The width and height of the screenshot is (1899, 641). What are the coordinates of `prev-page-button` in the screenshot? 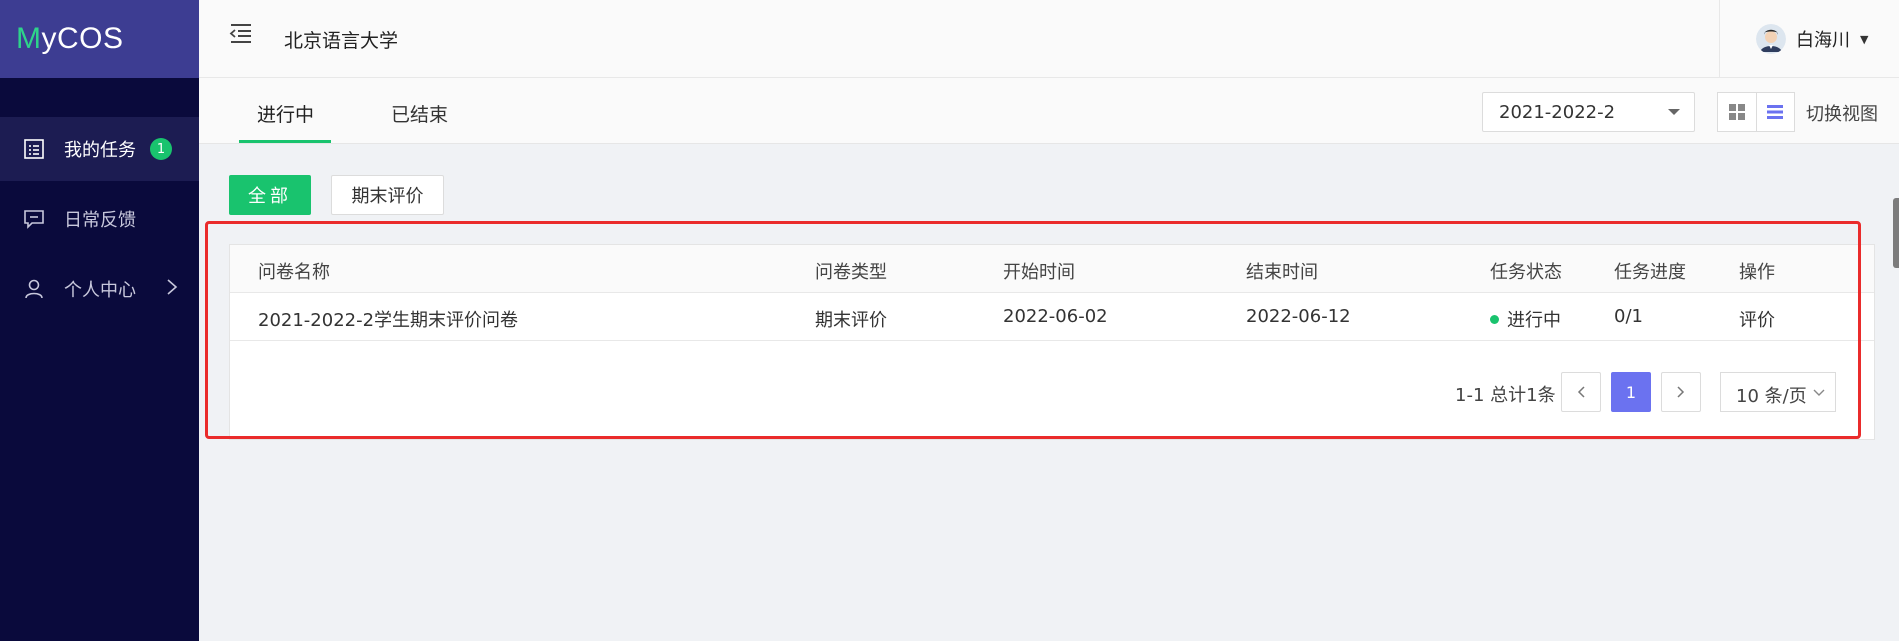 It's located at (1581, 392).